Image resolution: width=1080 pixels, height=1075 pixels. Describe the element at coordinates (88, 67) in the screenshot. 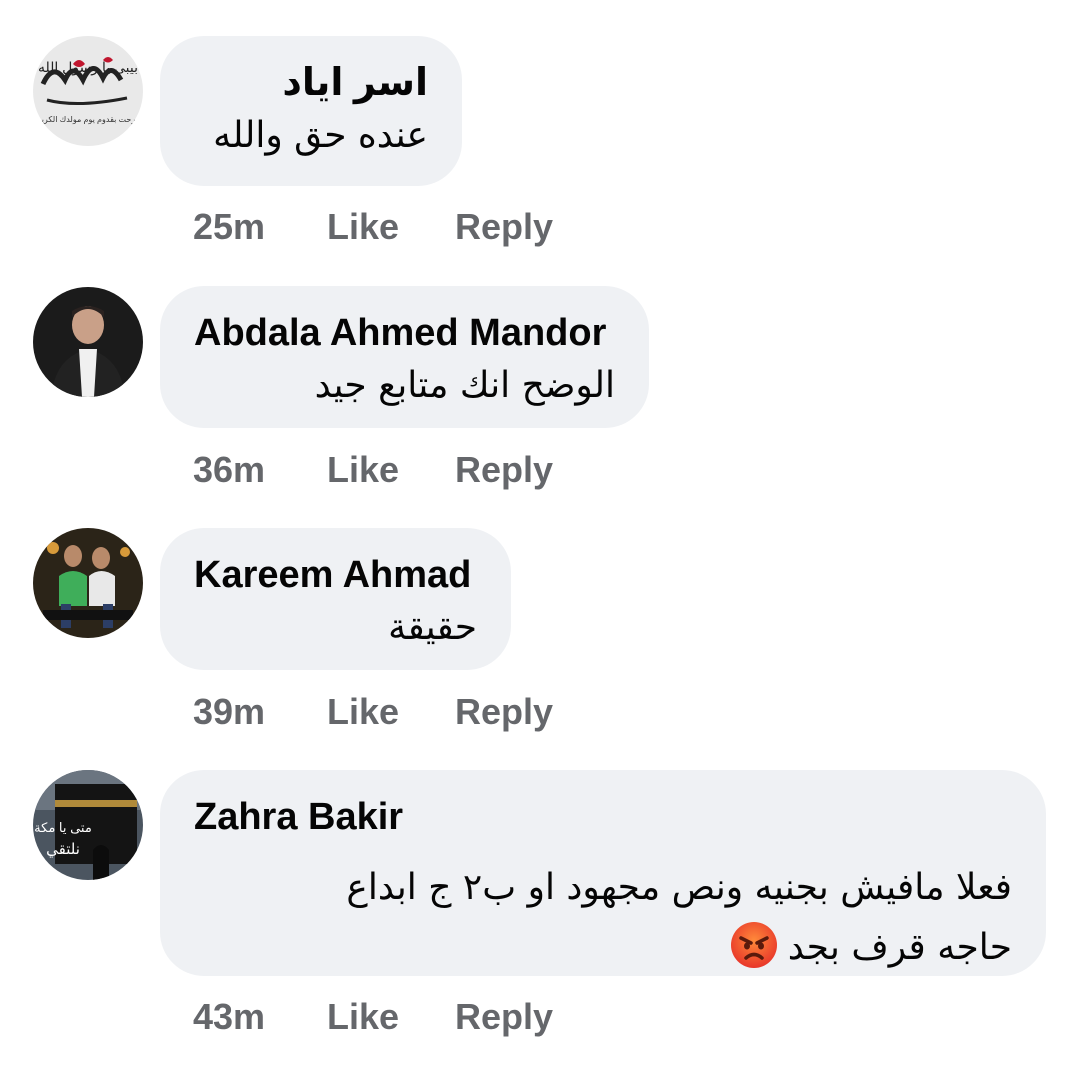

I see `avatar-calligraphy-text: بيبي يا رسول الله` at that location.